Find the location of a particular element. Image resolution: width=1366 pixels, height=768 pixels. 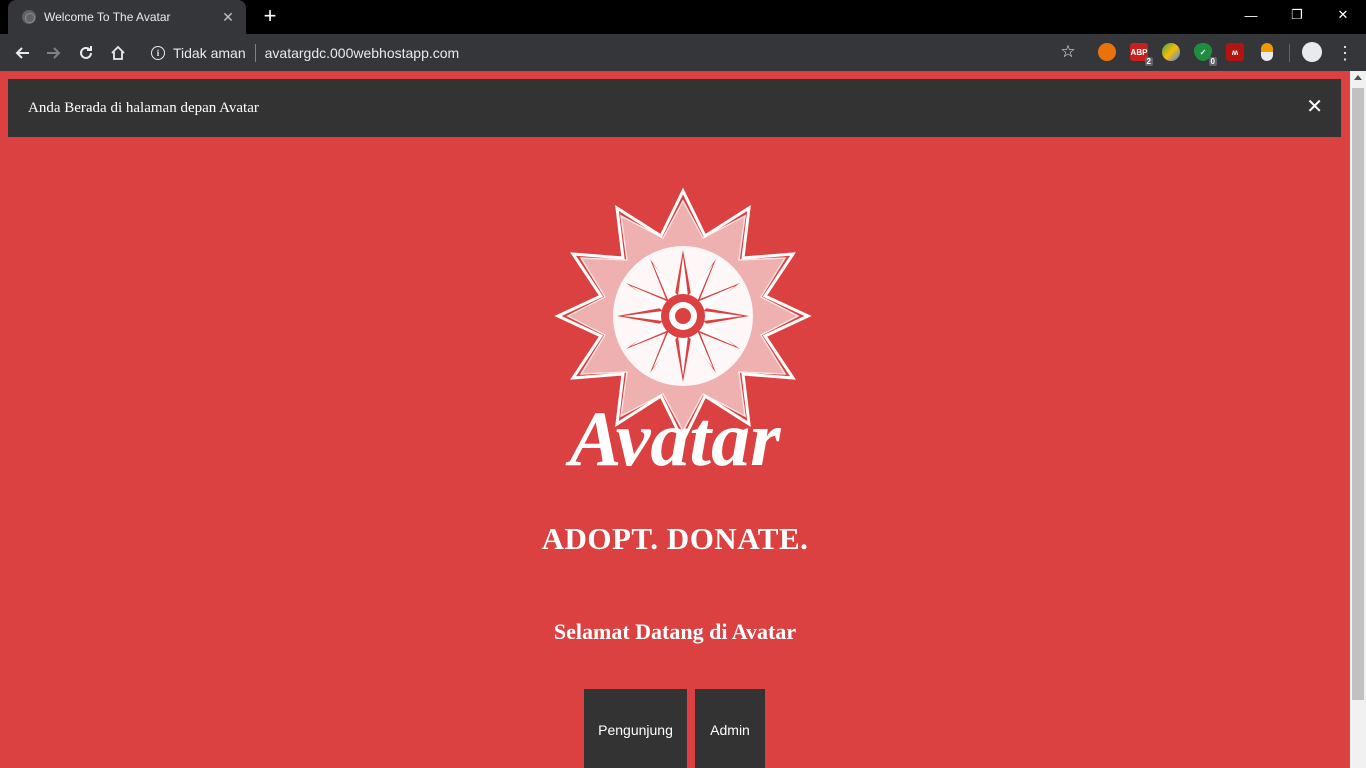

capsule-extension-icon is located at coordinates (1267, 52).